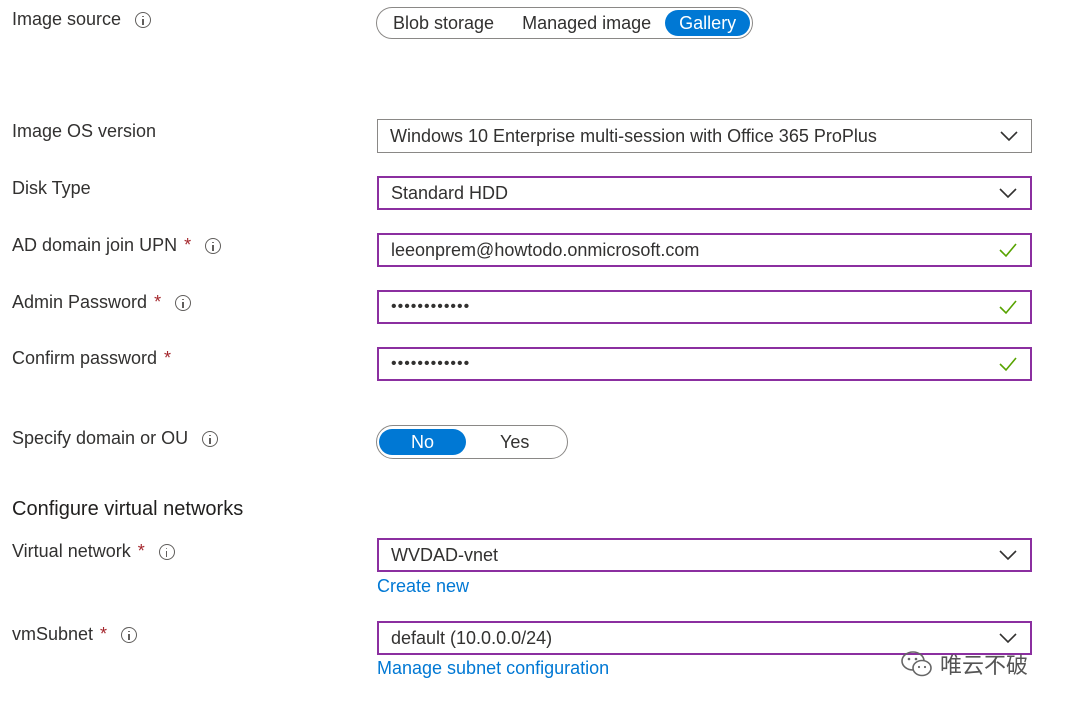 This screenshot has width=1080, height=715. What do you see at coordinates (115, 438) in the screenshot?
I see `domain-ou-label: Specify domain or OU` at bounding box center [115, 438].